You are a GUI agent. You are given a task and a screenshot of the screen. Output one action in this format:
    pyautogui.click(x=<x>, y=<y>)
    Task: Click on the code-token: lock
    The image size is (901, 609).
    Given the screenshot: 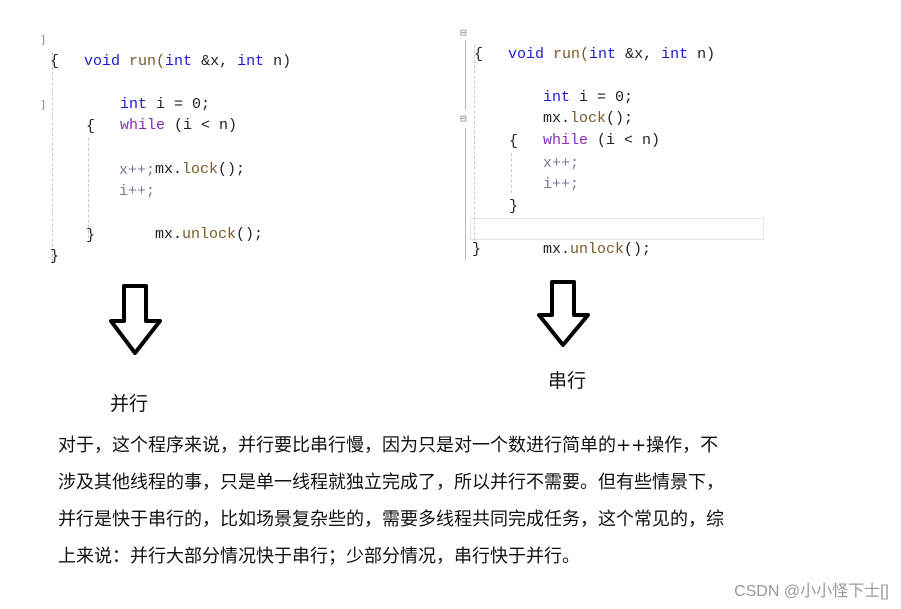 What is the action you would take?
    pyautogui.click(x=200, y=169)
    